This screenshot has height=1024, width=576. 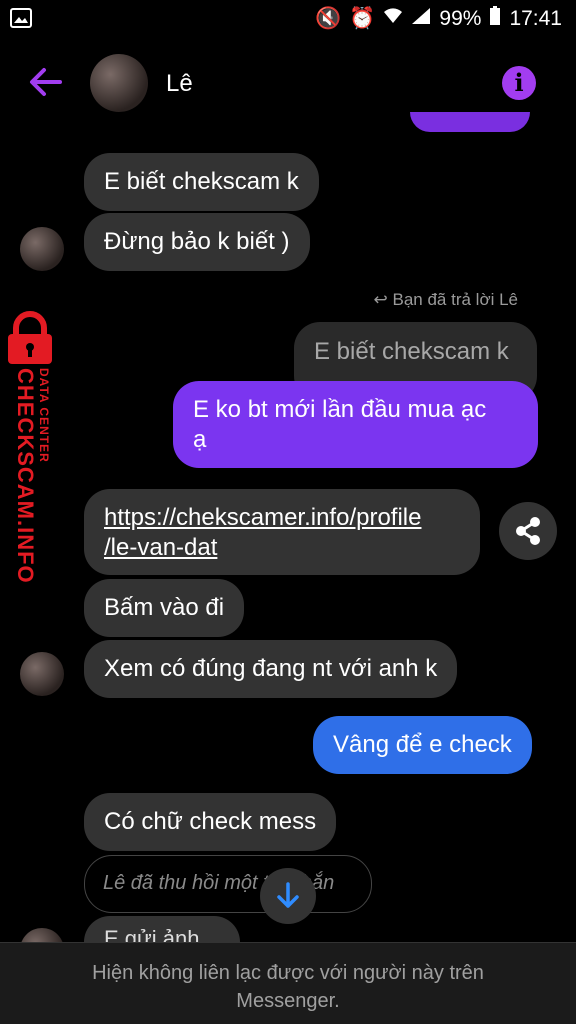 I want to click on message-bubble: Bấm vào đi, so click(x=164, y=608).